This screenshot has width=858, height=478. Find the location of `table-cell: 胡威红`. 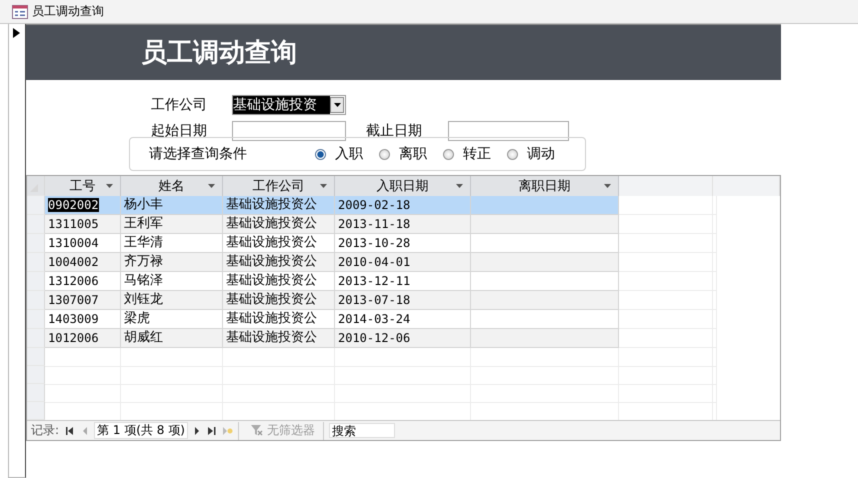

table-cell: 胡威红 is located at coordinates (172, 338).